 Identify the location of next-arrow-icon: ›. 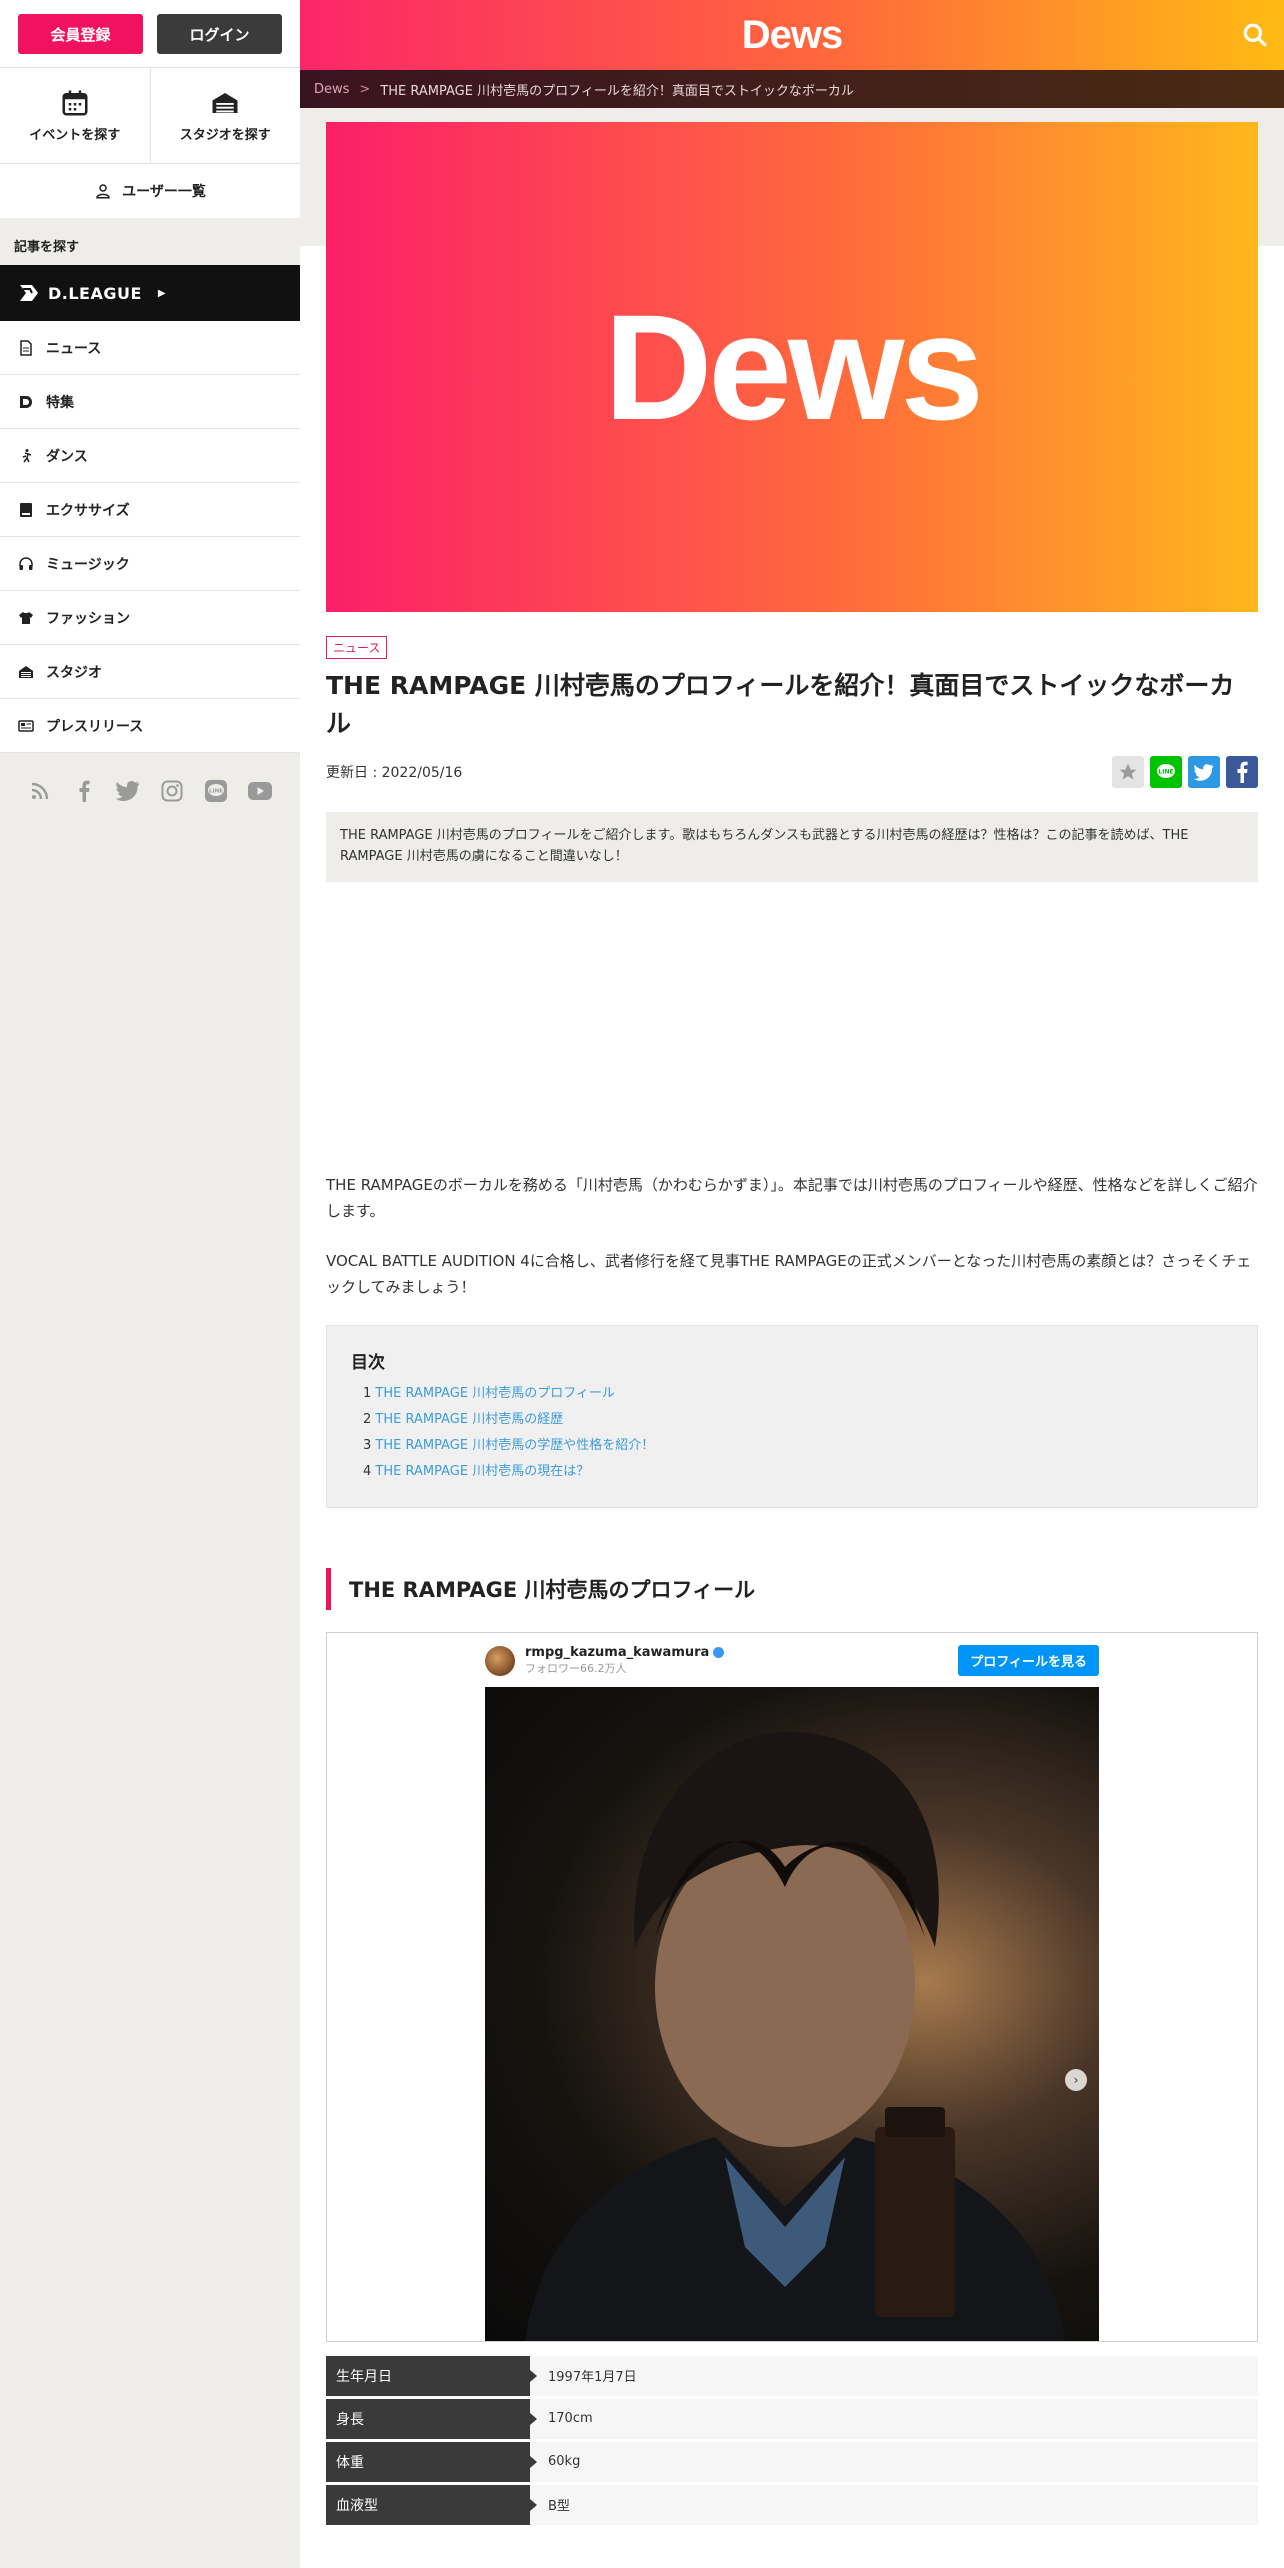
(1076, 2079).